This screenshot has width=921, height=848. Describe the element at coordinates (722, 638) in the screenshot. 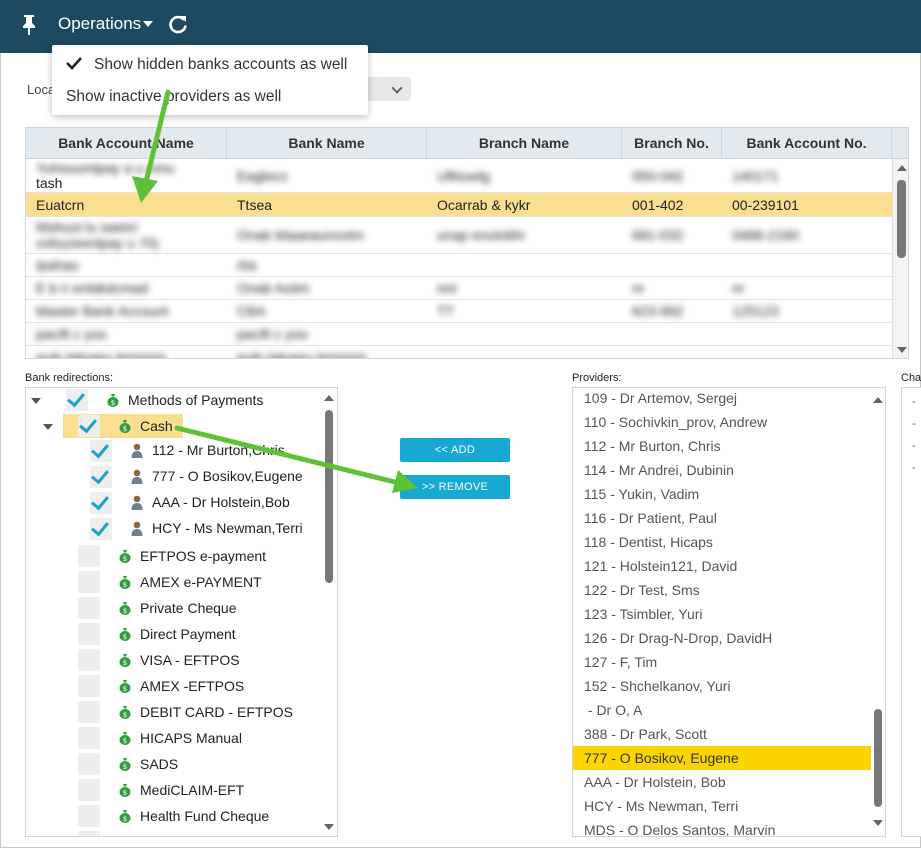

I see `list-item: 126 - Dr Drag-N-Drop, DavidH` at that location.